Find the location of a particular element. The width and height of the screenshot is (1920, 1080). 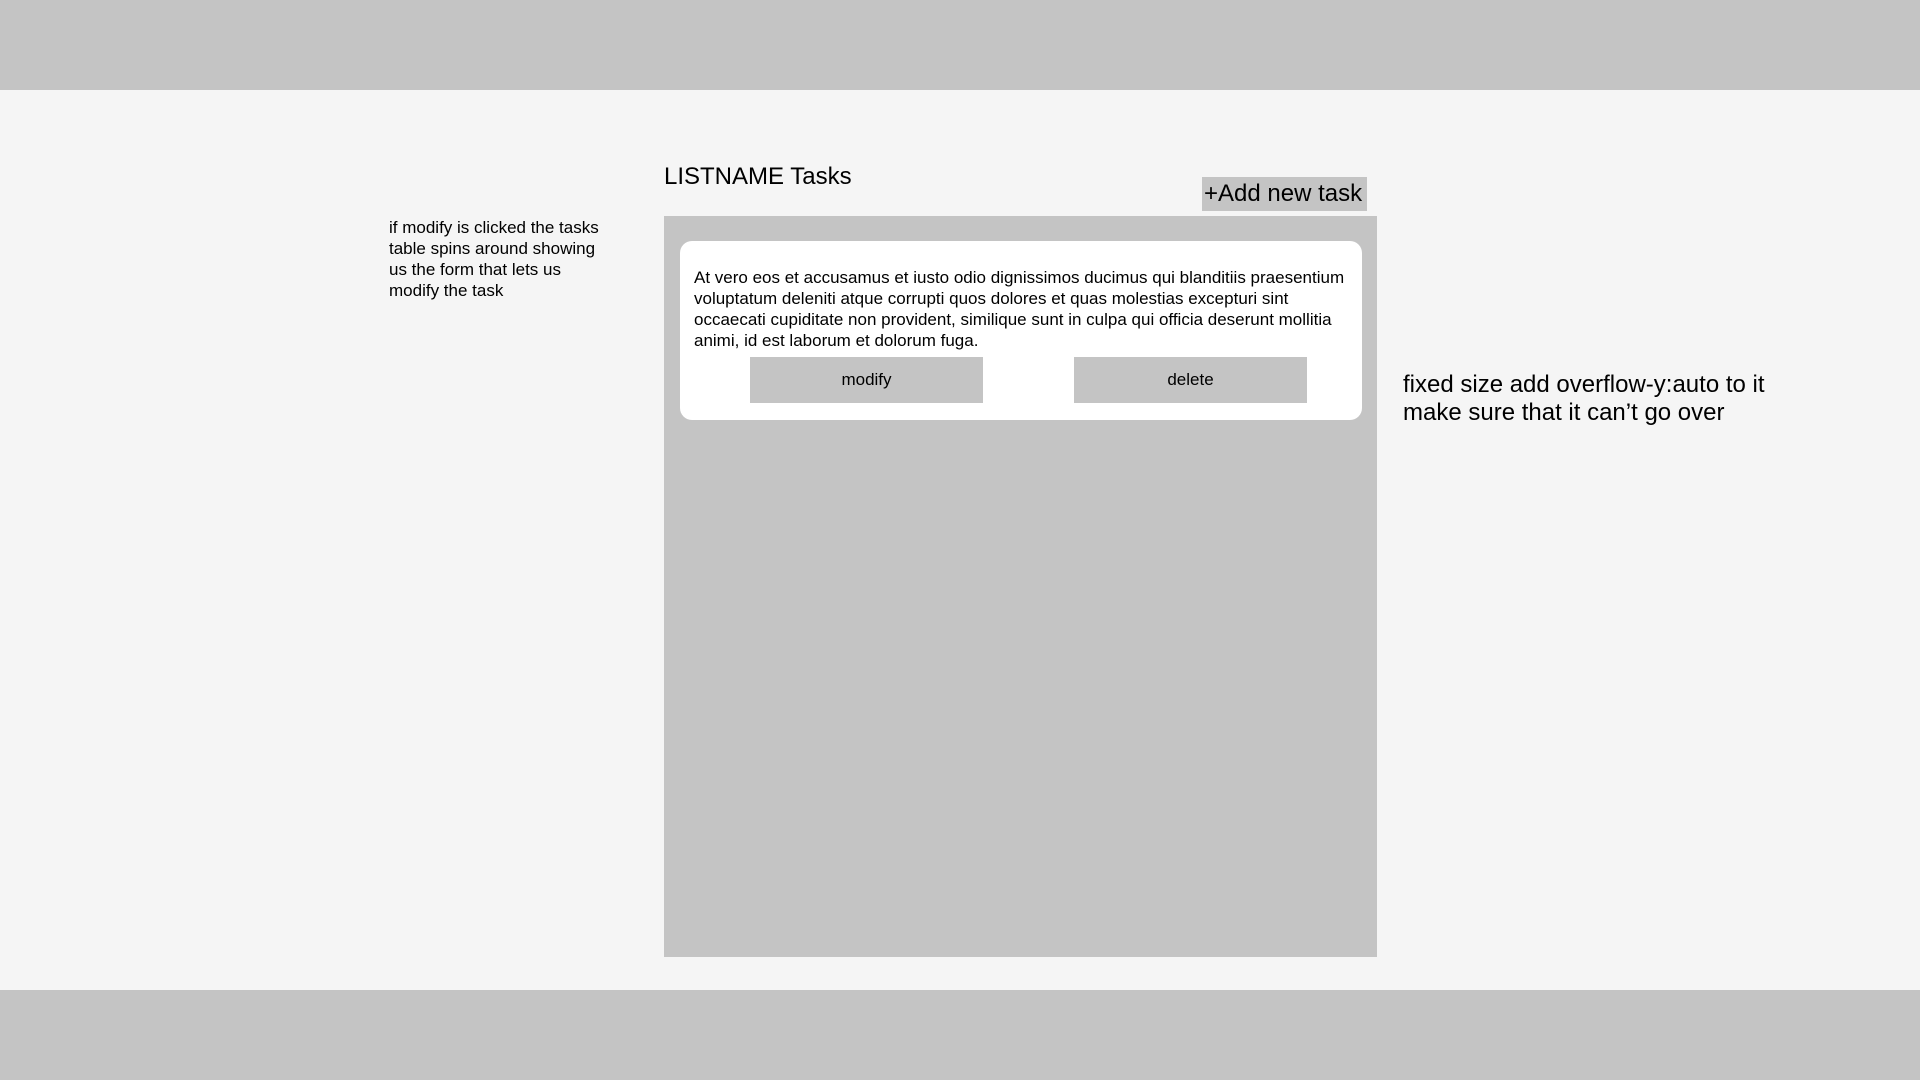

add-new-task-button: +Add new task is located at coordinates (1284, 194).